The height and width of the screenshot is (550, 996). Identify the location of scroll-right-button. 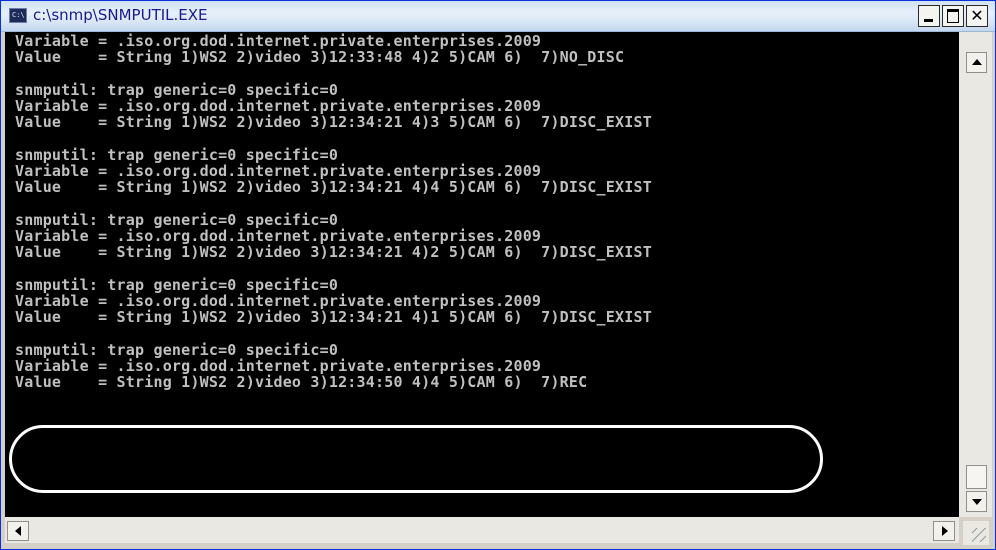
(944, 531).